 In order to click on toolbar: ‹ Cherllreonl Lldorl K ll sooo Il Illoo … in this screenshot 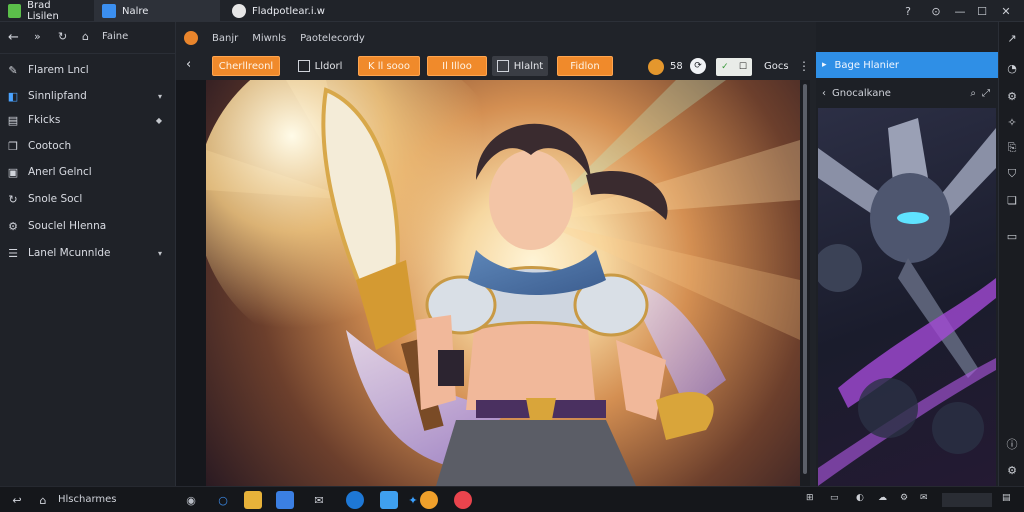, I will do `click(496, 67)`.